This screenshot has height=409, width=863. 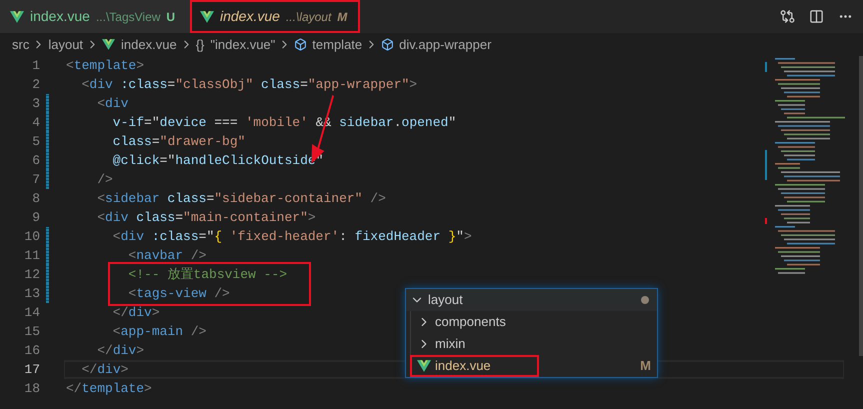 What do you see at coordinates (337, 44) in the screenshot?
I see `breadcrumb-item: template` at bounding box center [337, 44].